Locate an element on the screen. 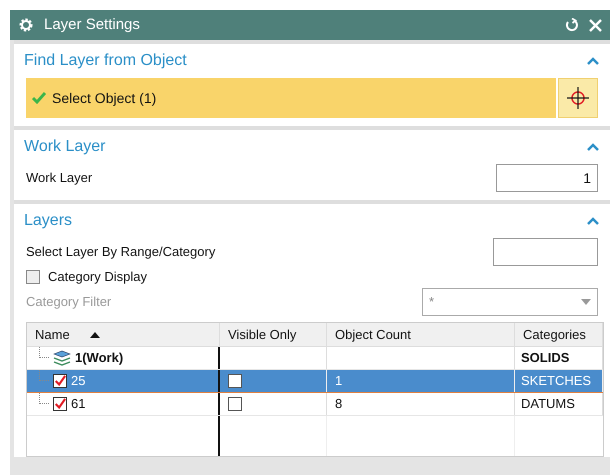  selection-label: Select Object (1) is located at coordinates (104, 98).